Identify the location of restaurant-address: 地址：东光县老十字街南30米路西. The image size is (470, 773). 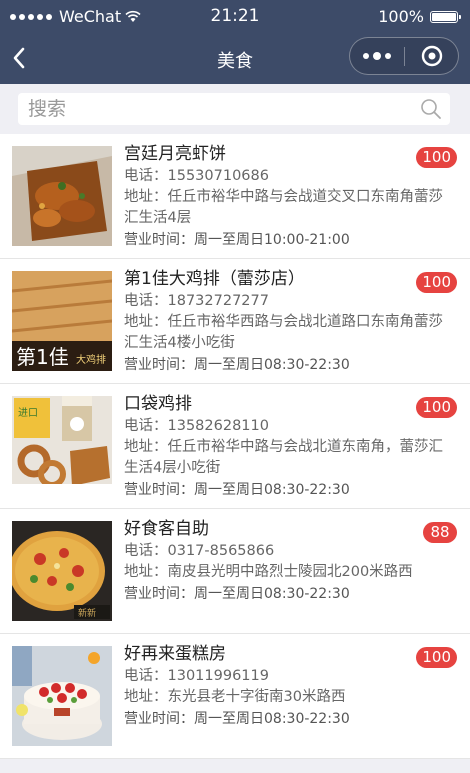
(235, 697).